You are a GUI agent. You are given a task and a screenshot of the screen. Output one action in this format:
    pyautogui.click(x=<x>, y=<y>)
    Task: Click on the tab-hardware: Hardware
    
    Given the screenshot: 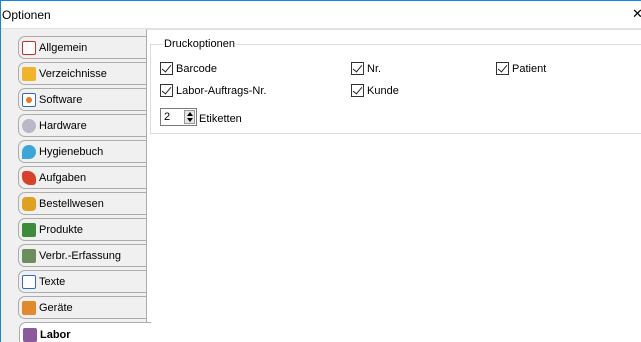 What is the action you would take?
    pyautogui.click(x=82, y=125)
    